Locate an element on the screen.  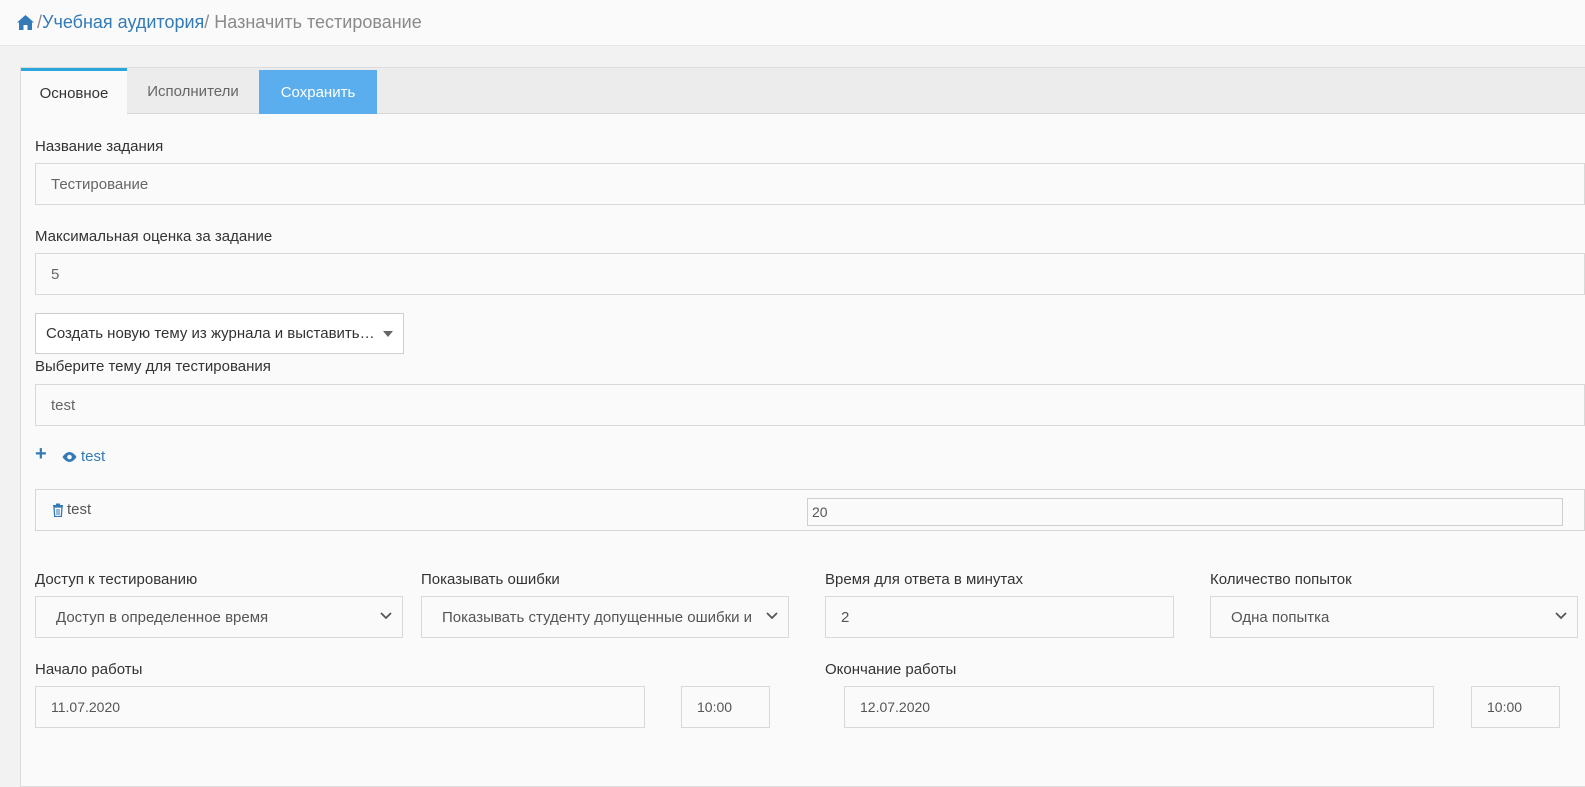
attempts-select: Одна попытка is located at coordinates (1394, 617).